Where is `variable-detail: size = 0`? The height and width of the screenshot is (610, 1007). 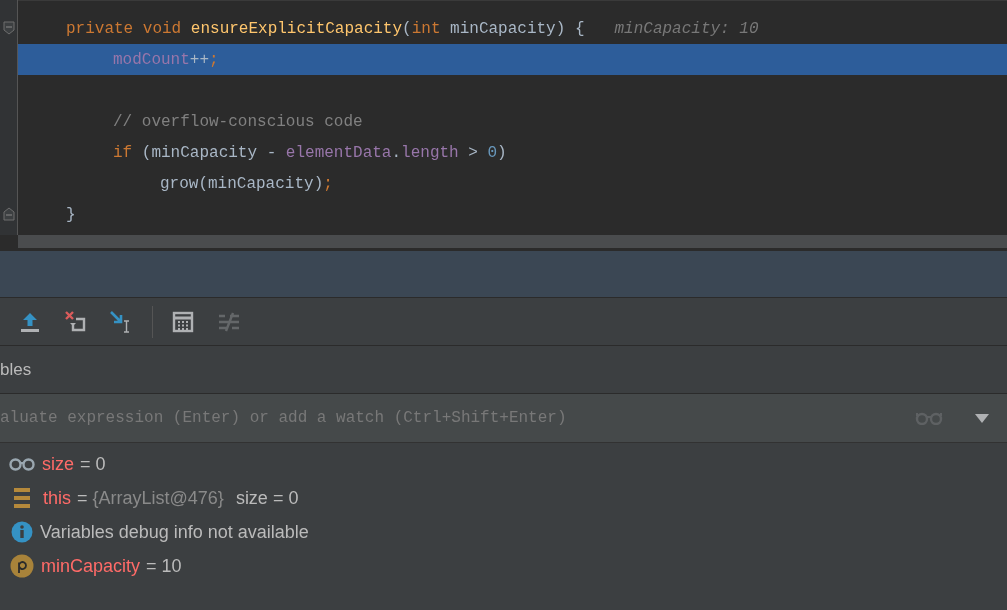 variable-detail: size = 0 is located at coordinates (267, 498).